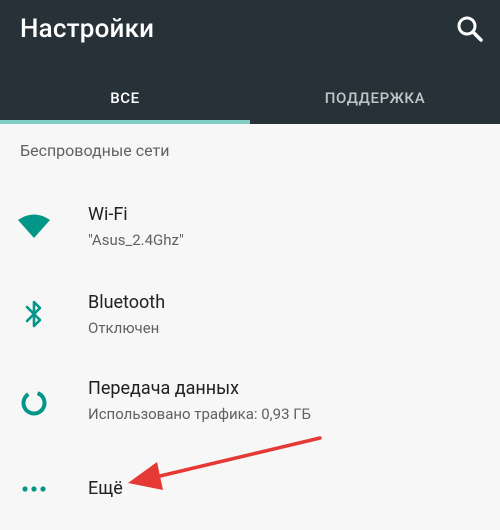 This screenshot has width=500, height=530. I want to click on search-button, so click(470, 29).